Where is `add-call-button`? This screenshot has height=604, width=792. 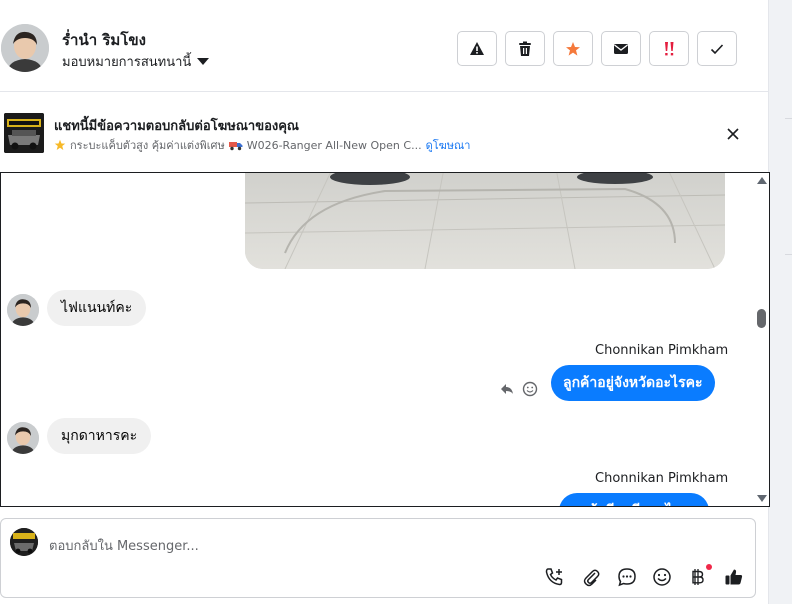 add-call-button is located at coordinates (554, 577).